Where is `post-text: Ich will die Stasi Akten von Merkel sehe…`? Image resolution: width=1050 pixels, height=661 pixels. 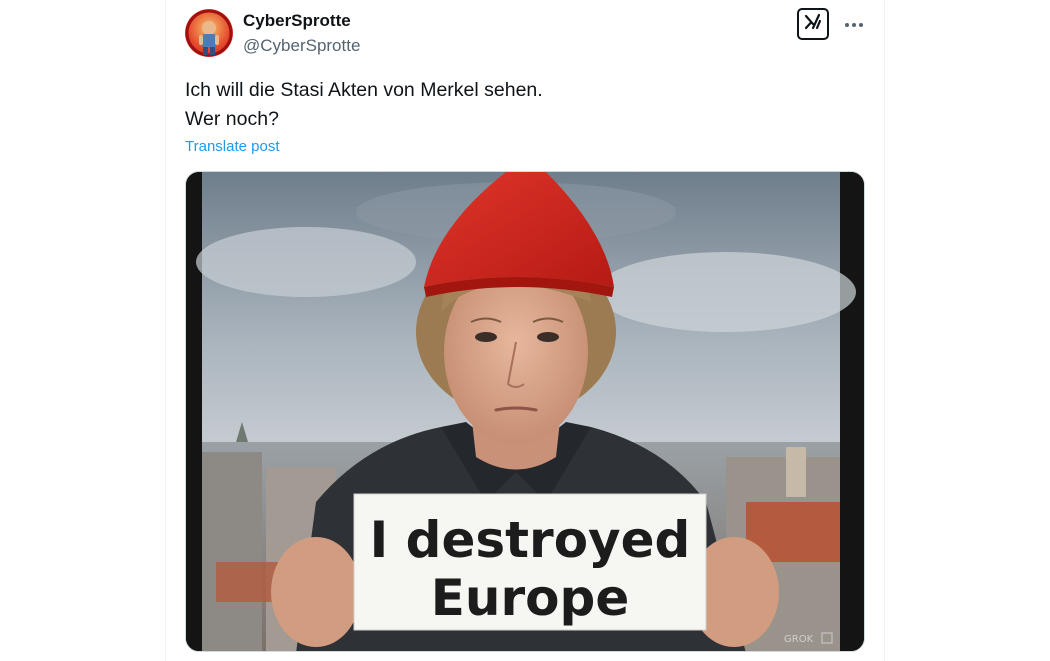
post-text: Ich will die Stasi Akten von Merkel sehe… is located at coordinates (364, 105).